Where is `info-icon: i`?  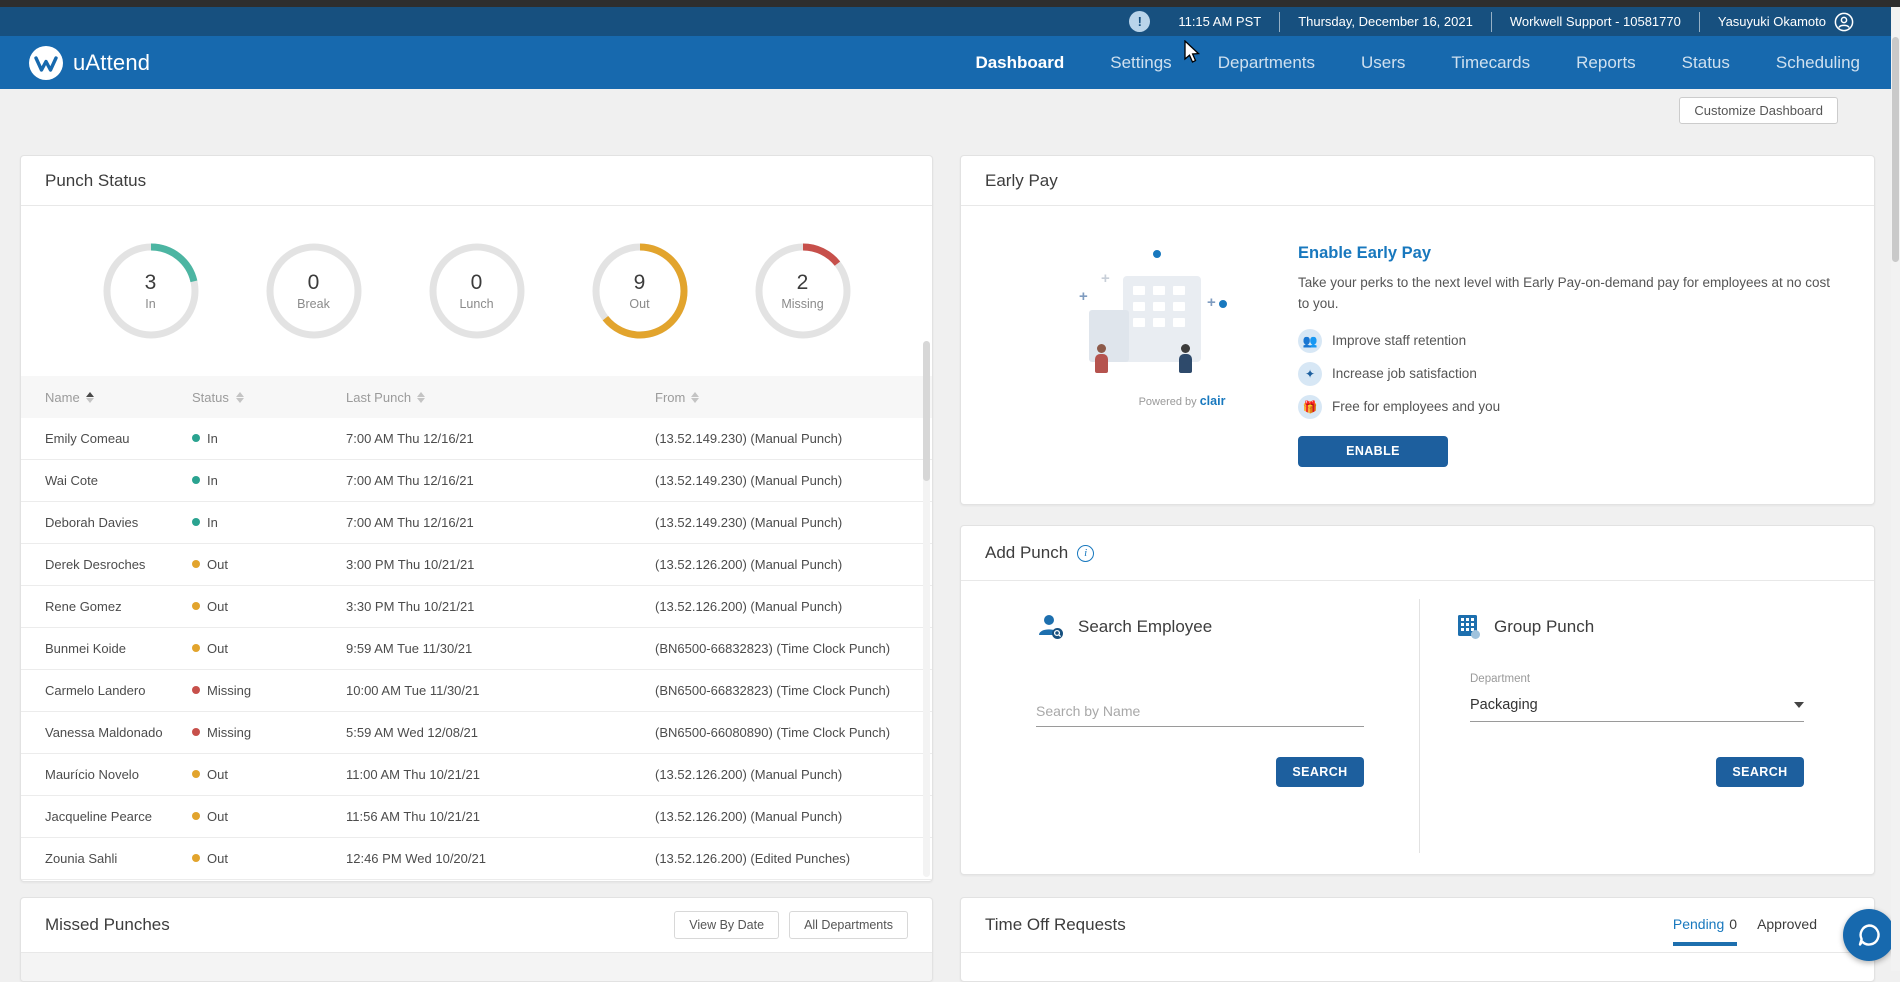 info-icon: i is located at coordinates (1086, 553).